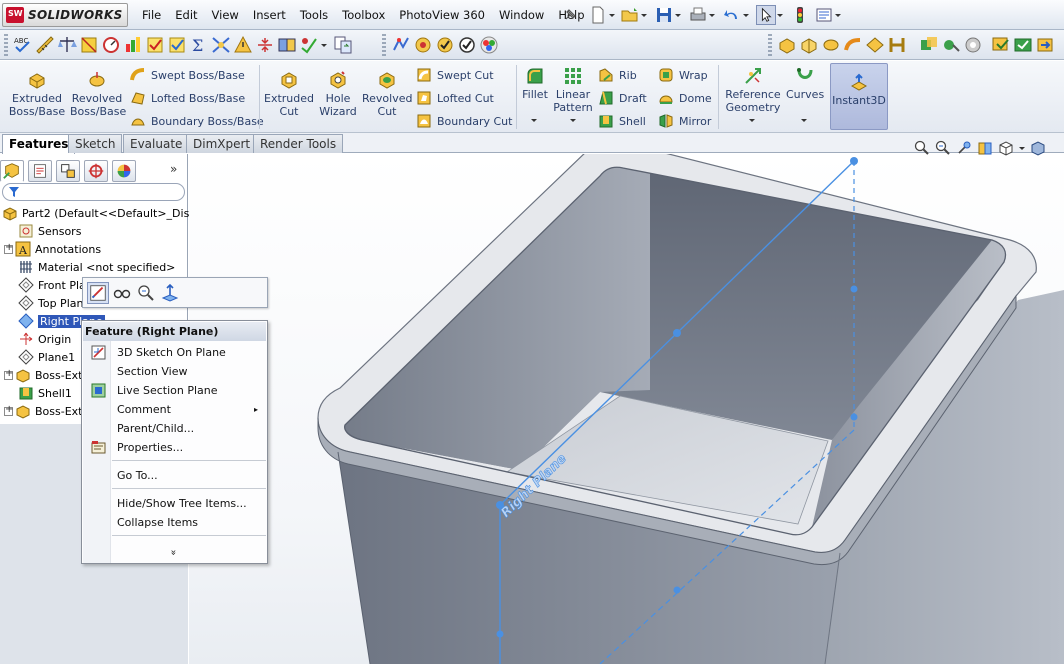  Describe the element at coordinates (985, 148) in the screenshot. I see `section-view-icon` at that location.